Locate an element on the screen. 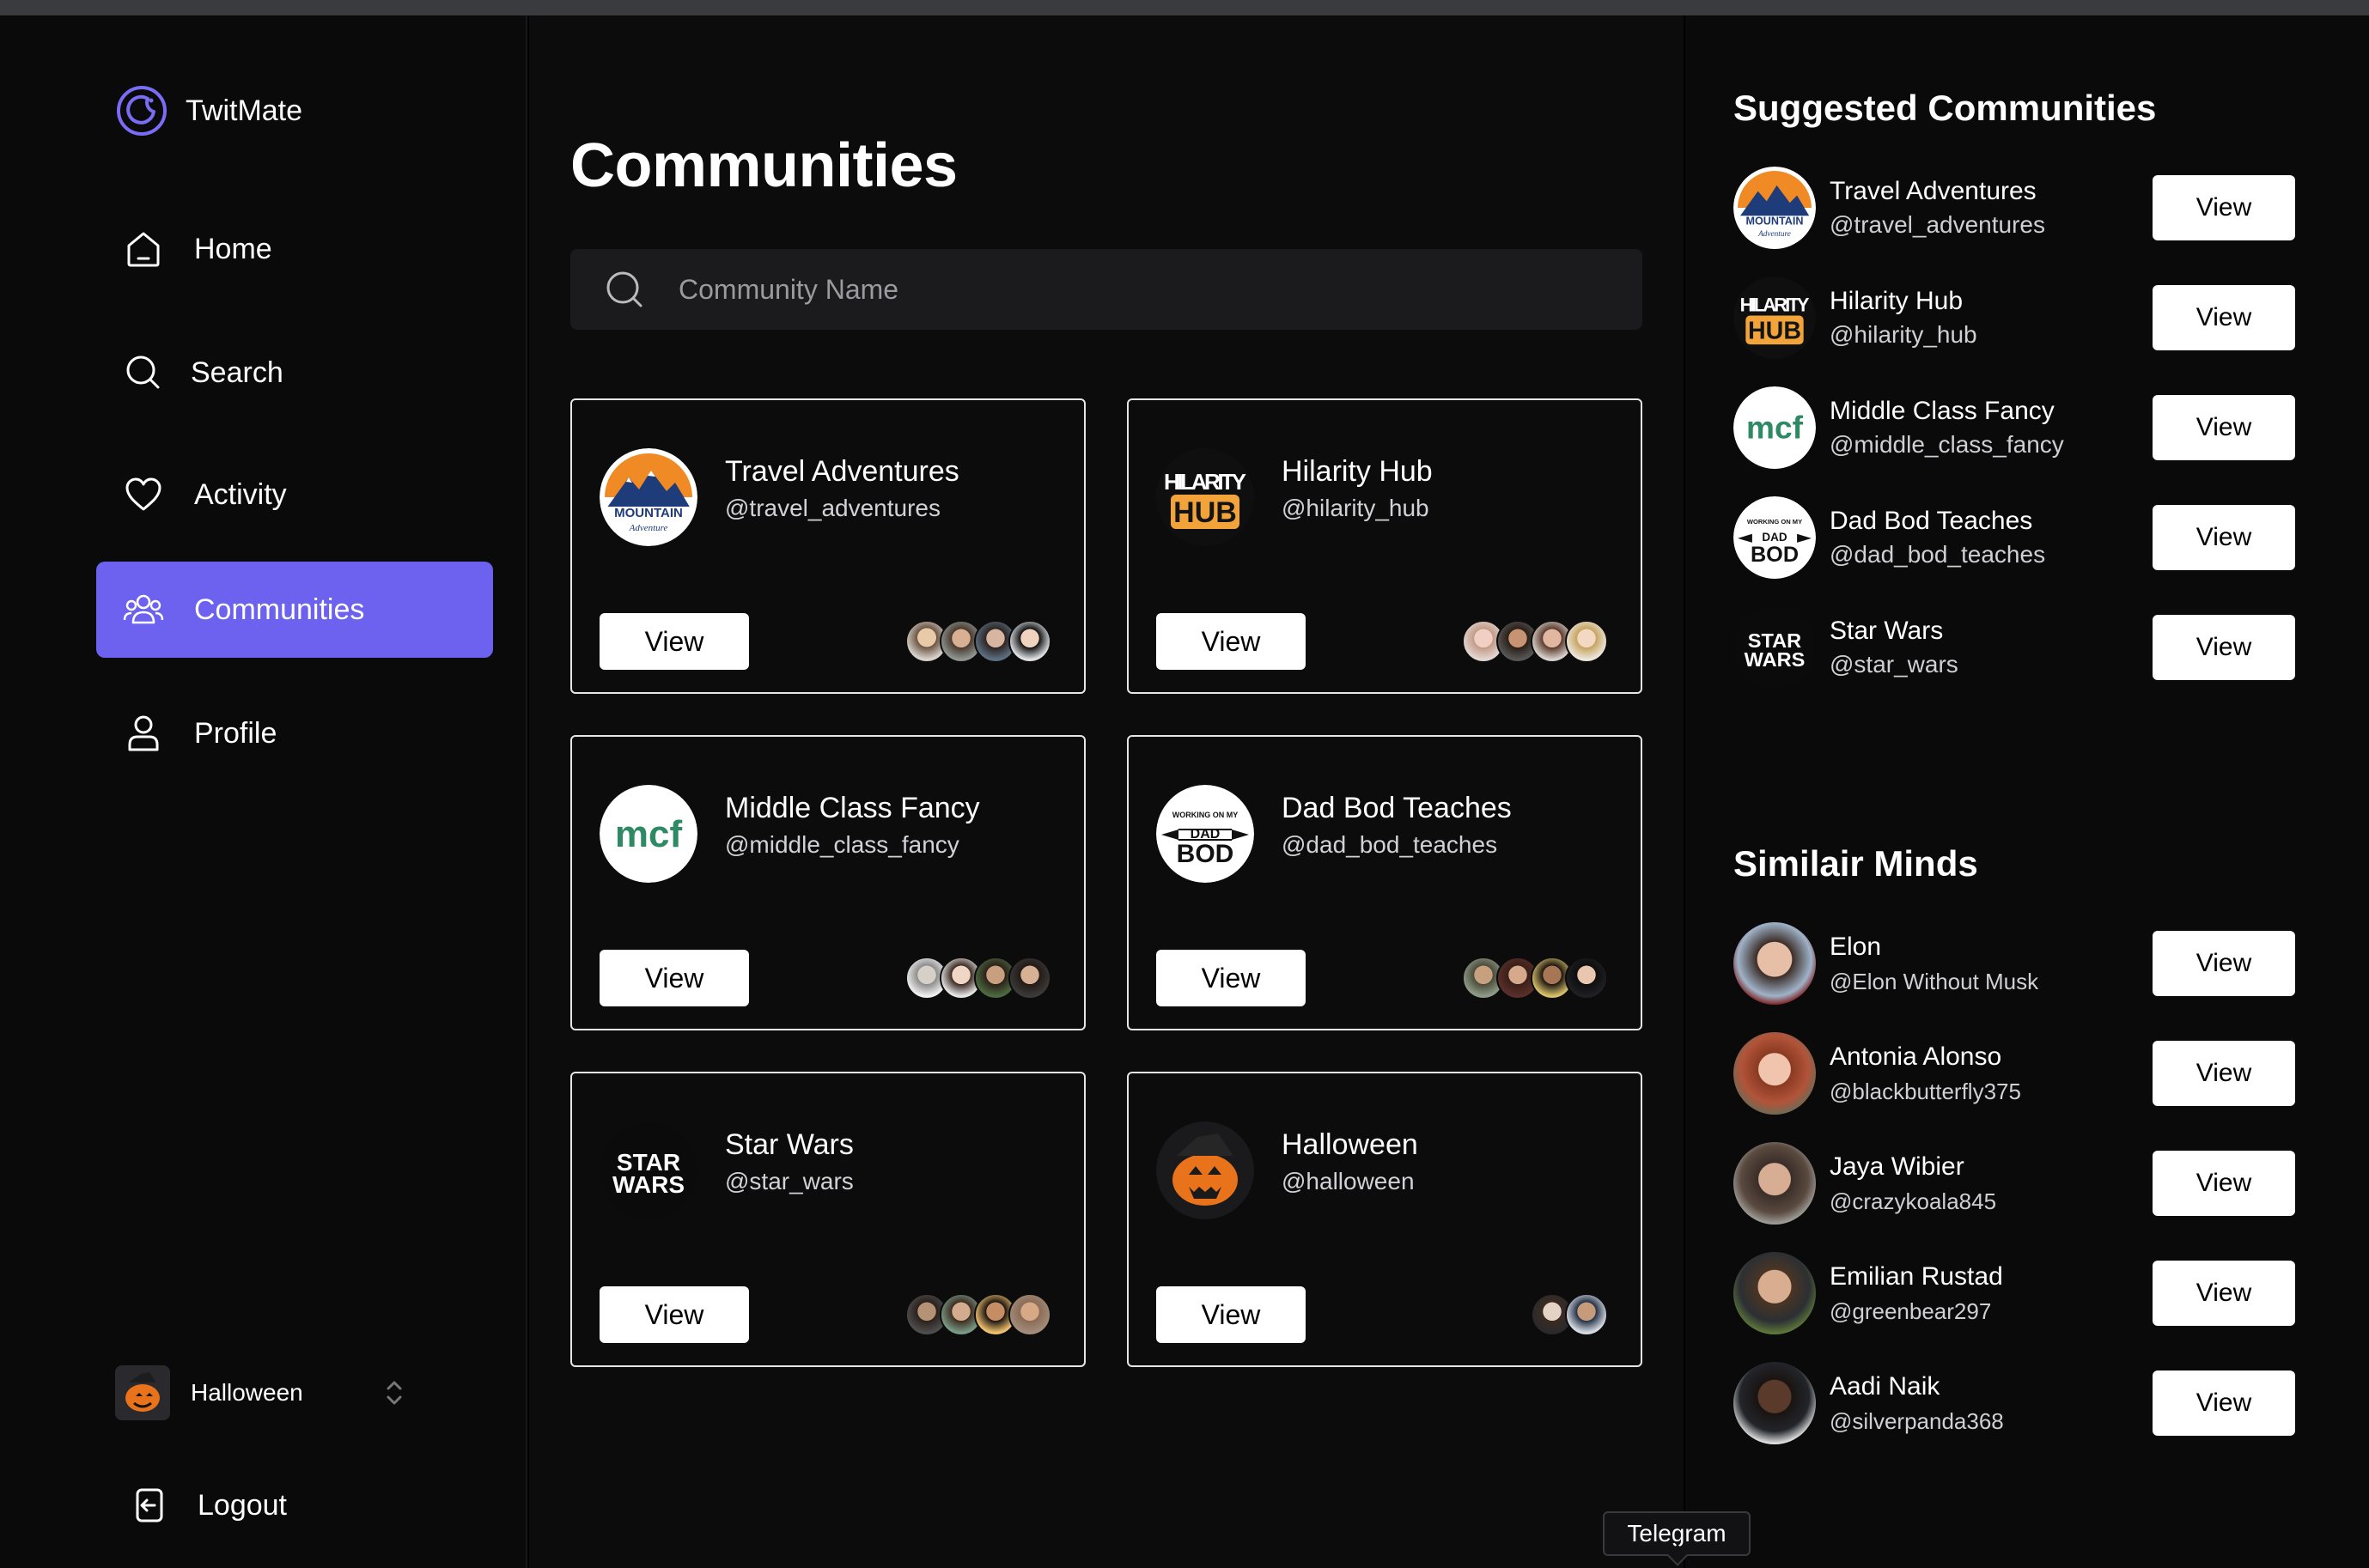 The height and width of the screenshot is (1568, 2369). suggested-communities-title: Suggested Communities is located at coordinates (1945, 108).